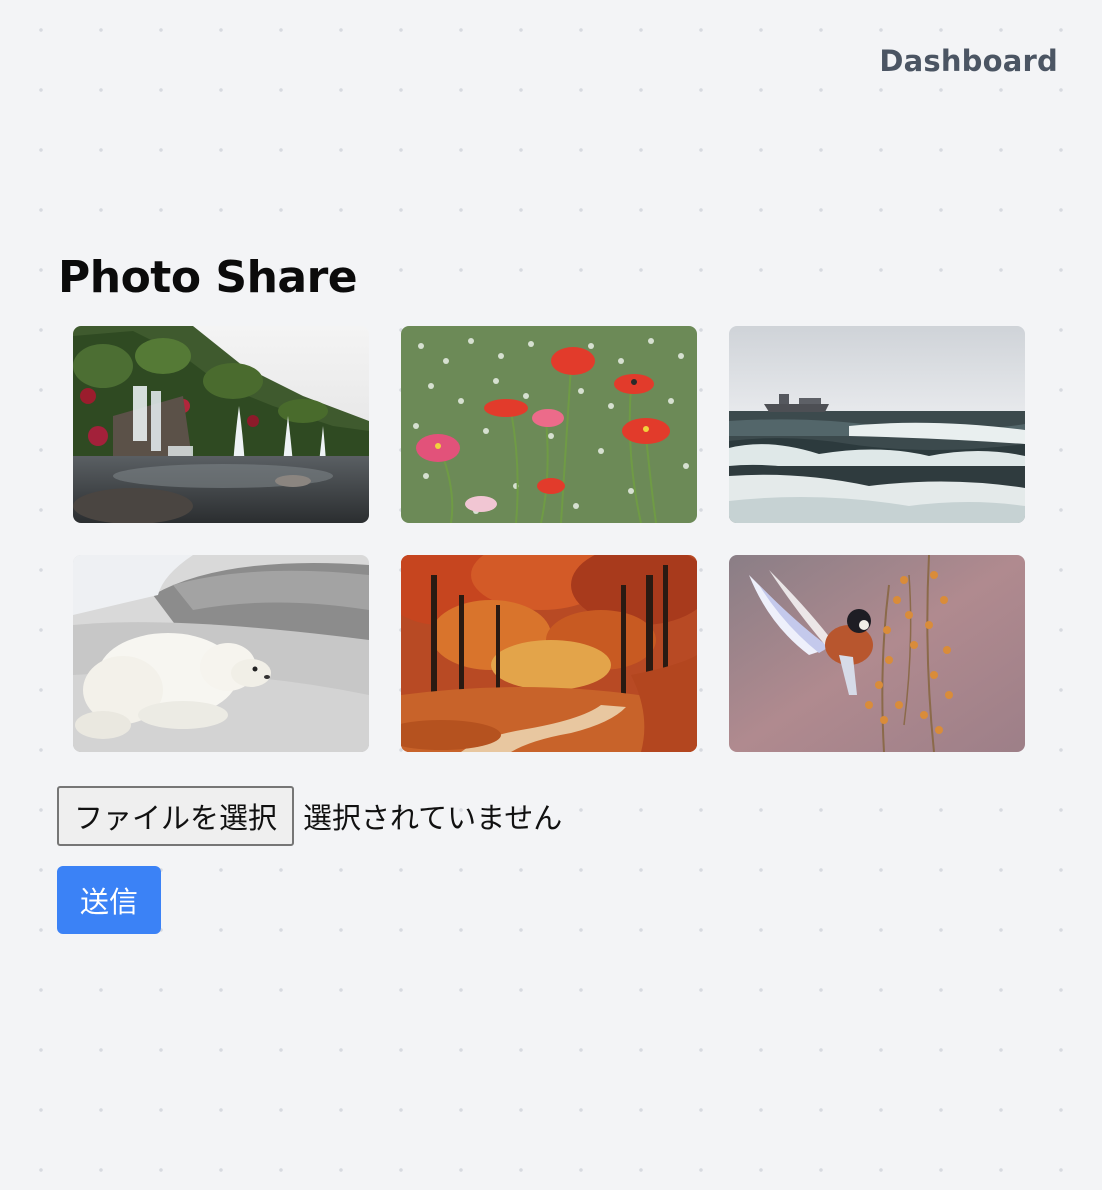 This screenshot has height=1190, width=1102. I want to click on photo-bird, so click(877, 653).